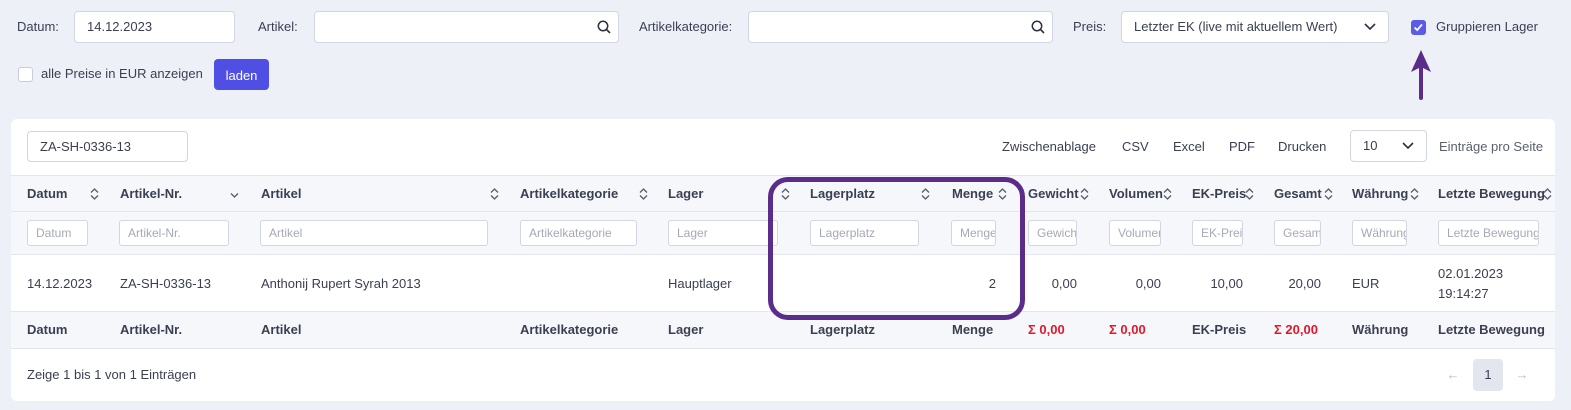 The height and width of the screenshot is (410, 1571). I want to click on filter-placeholder: Gewicht, so click(1057, 233).